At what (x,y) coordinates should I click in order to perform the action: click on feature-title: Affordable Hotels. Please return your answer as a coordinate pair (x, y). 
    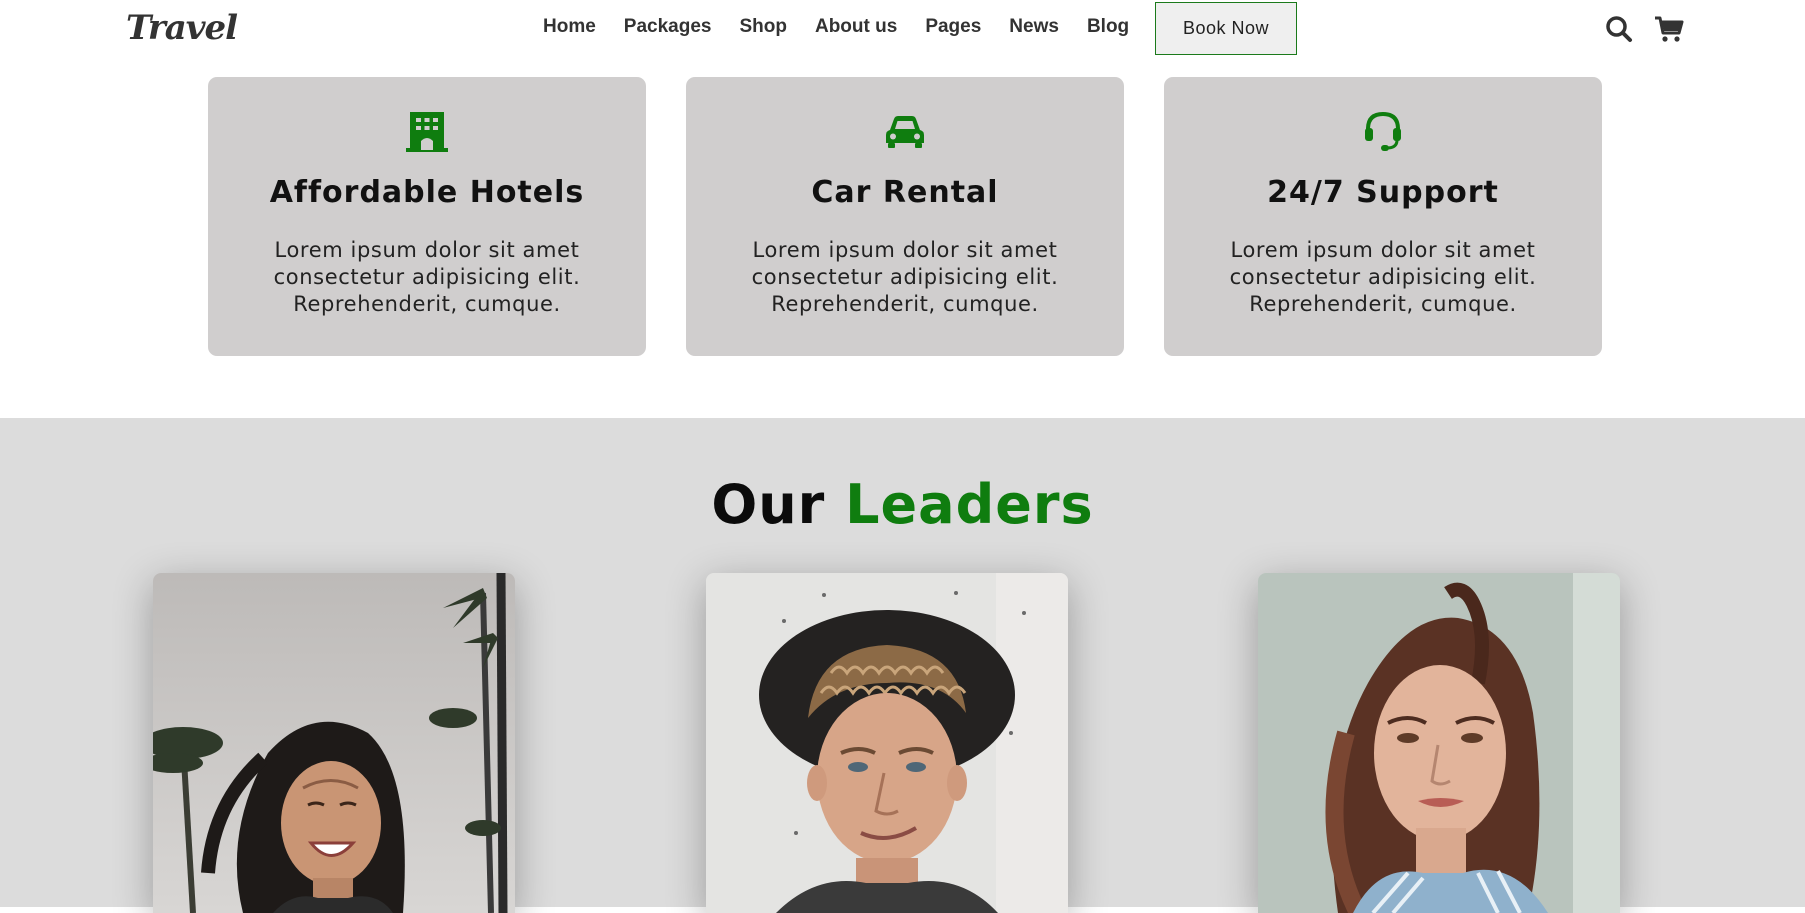
    Looking at the image, I should click on (427, 192).